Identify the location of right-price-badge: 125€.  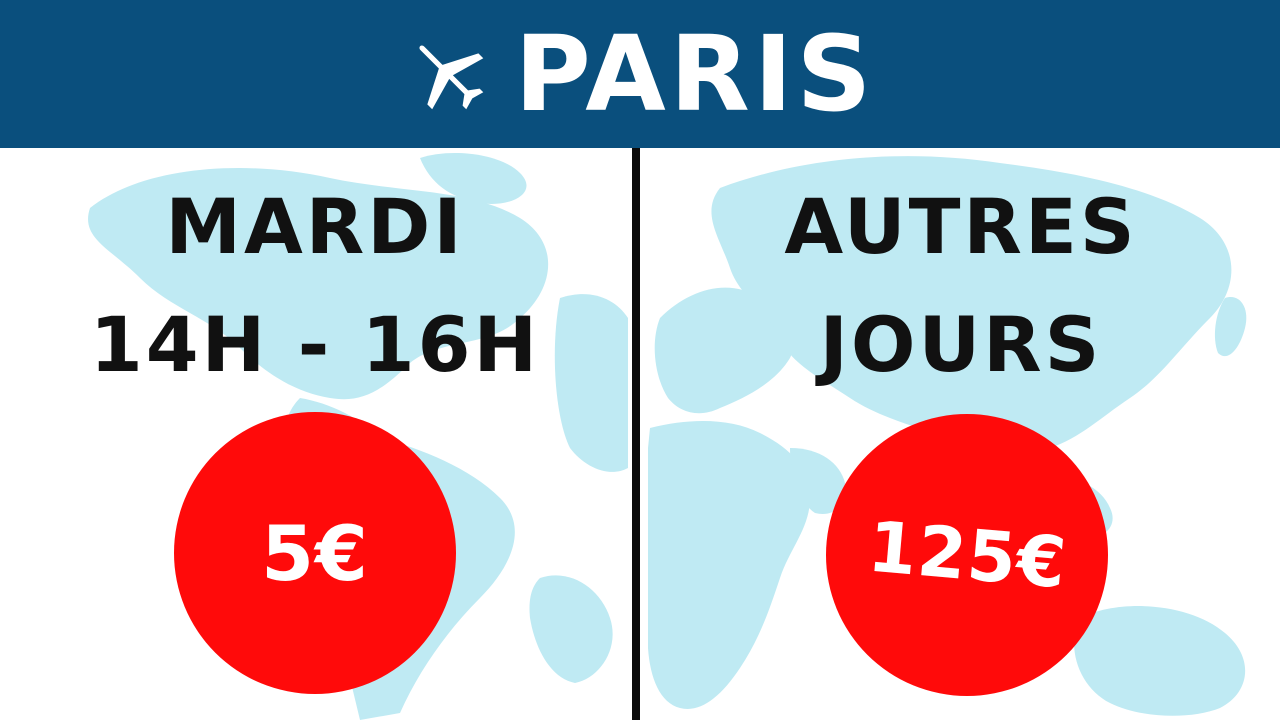
(967, 555).